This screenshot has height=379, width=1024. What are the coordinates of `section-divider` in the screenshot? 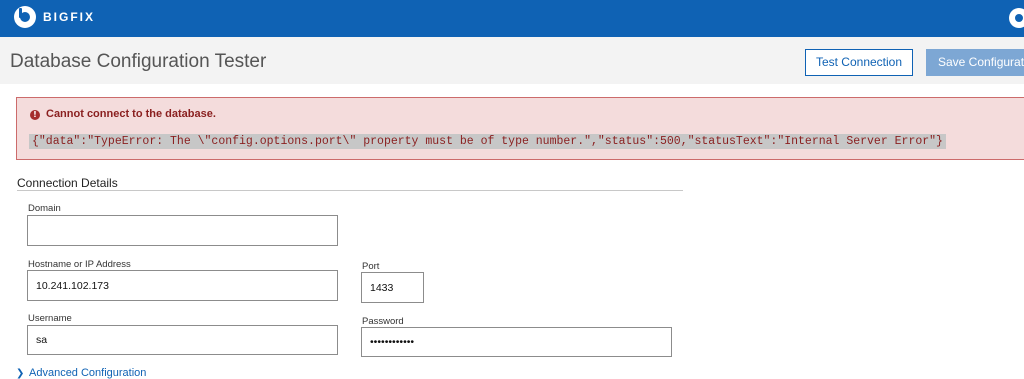 It's located at (350, 190).